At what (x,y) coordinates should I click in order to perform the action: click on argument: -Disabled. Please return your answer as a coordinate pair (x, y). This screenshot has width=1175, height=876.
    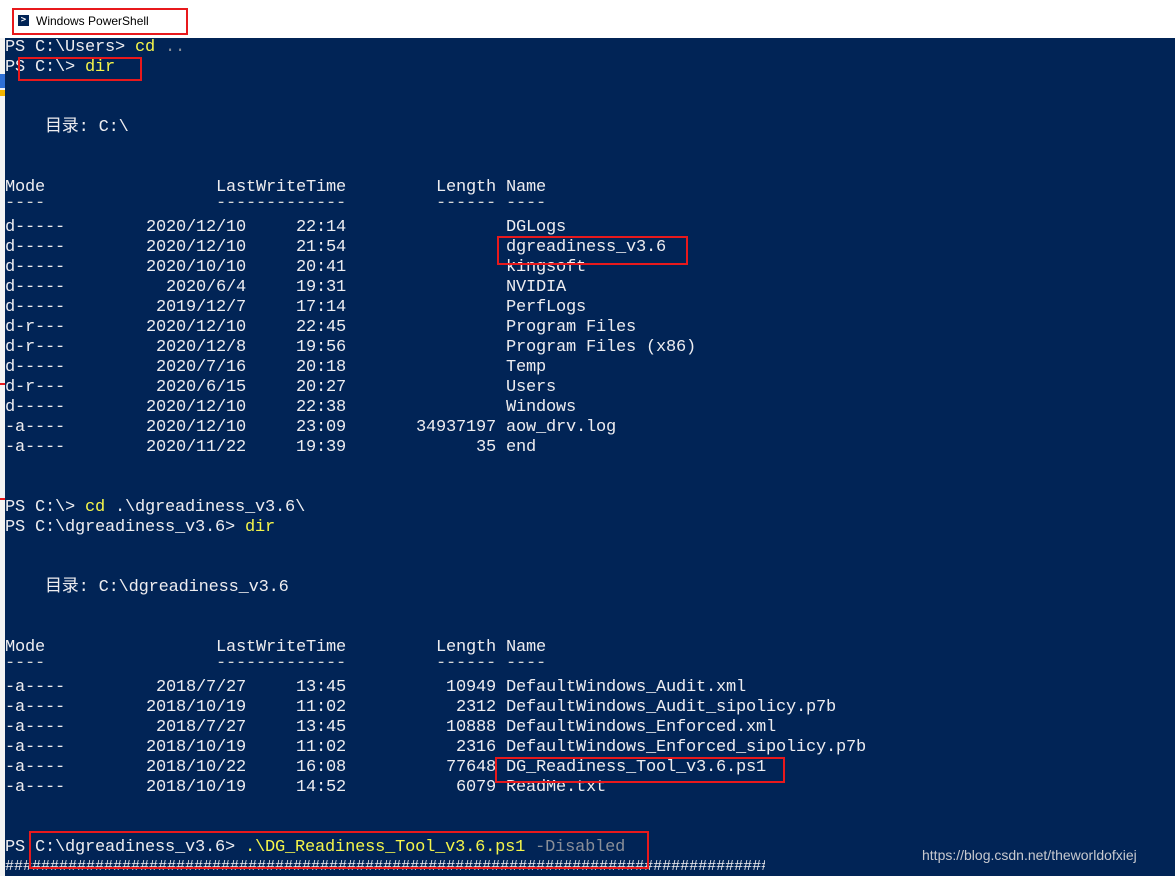
    Looking at the image, I should click on (575, 847).